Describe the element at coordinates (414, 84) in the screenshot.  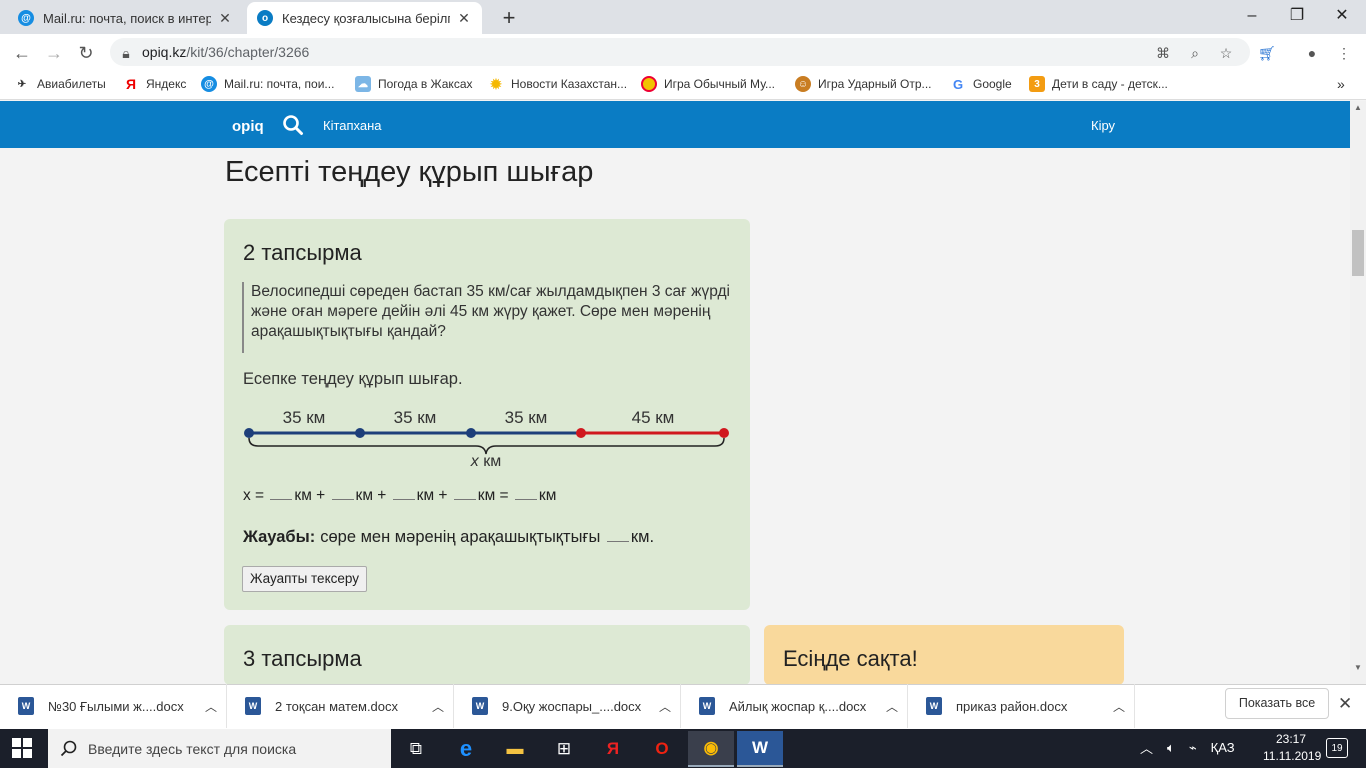
I see `bookmark-item: ☁ Погода в Жаксах` at that location.